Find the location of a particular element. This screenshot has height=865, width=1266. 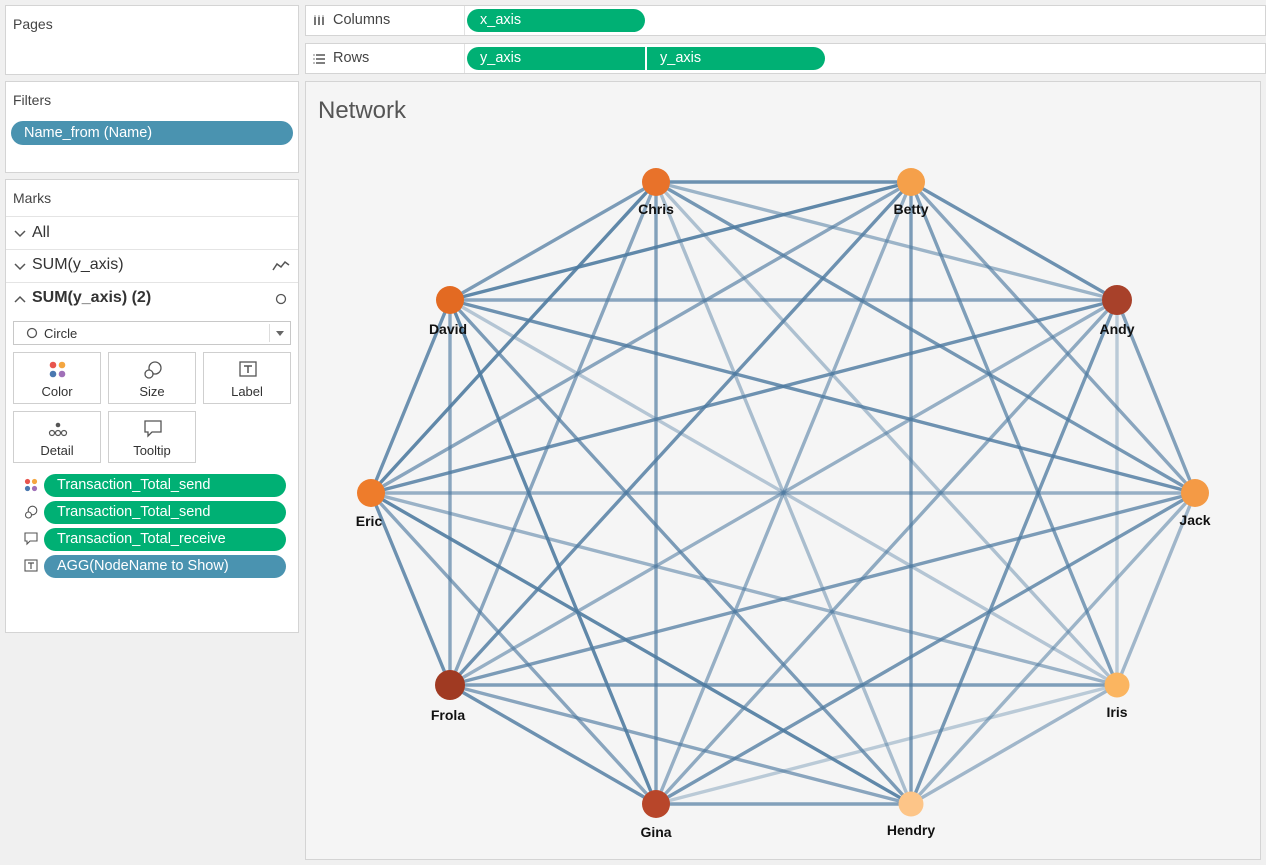

filters-card: Filters Name_from (Name) is located at coordinates (152, 127).